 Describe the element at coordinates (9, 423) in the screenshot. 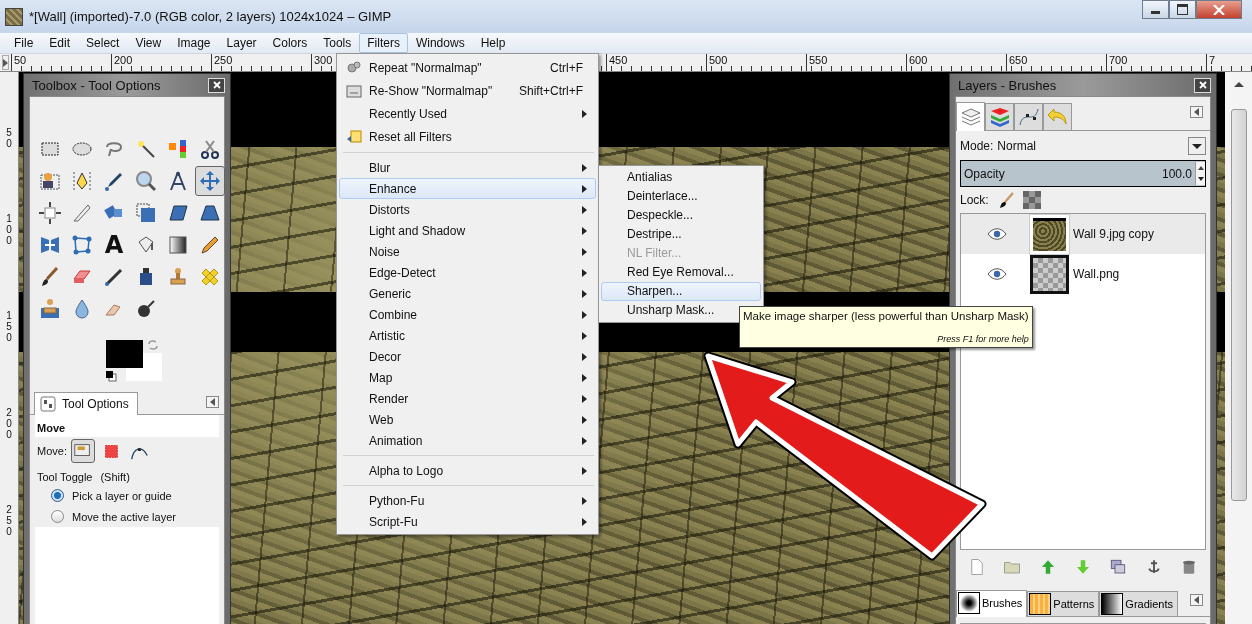

I see `ruler-label: 200` at that location.